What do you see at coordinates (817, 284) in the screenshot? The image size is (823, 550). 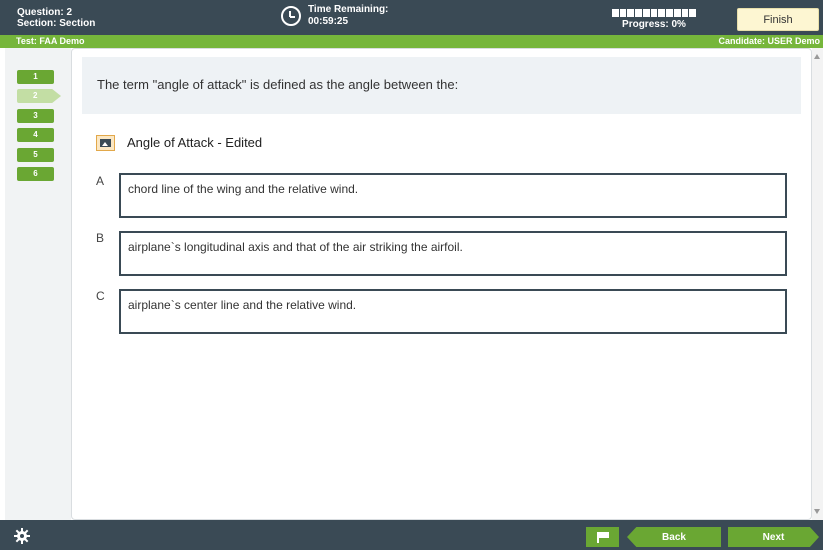 I see `scrollbar` at bounding box center [817, 284].